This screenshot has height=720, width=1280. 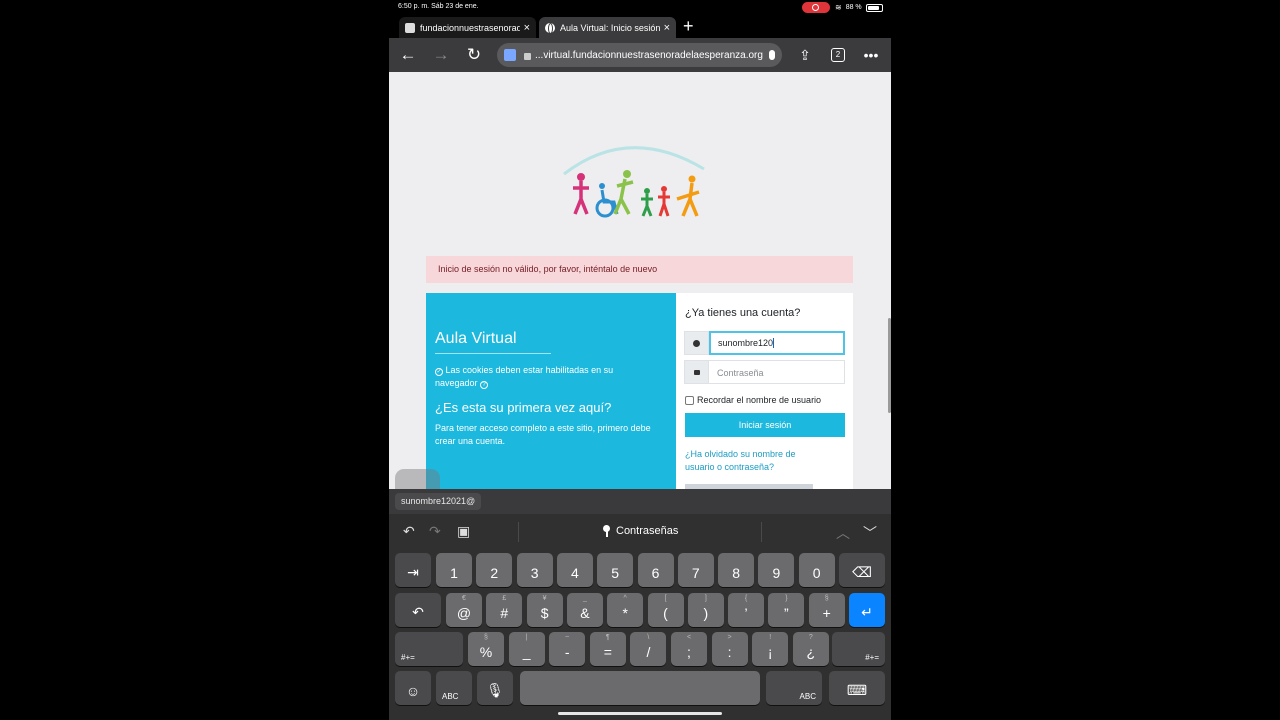 What do you see at coordinates (534, 570) in the screenshot?
I see `key-3: 3` at bounding box center [534, 570].